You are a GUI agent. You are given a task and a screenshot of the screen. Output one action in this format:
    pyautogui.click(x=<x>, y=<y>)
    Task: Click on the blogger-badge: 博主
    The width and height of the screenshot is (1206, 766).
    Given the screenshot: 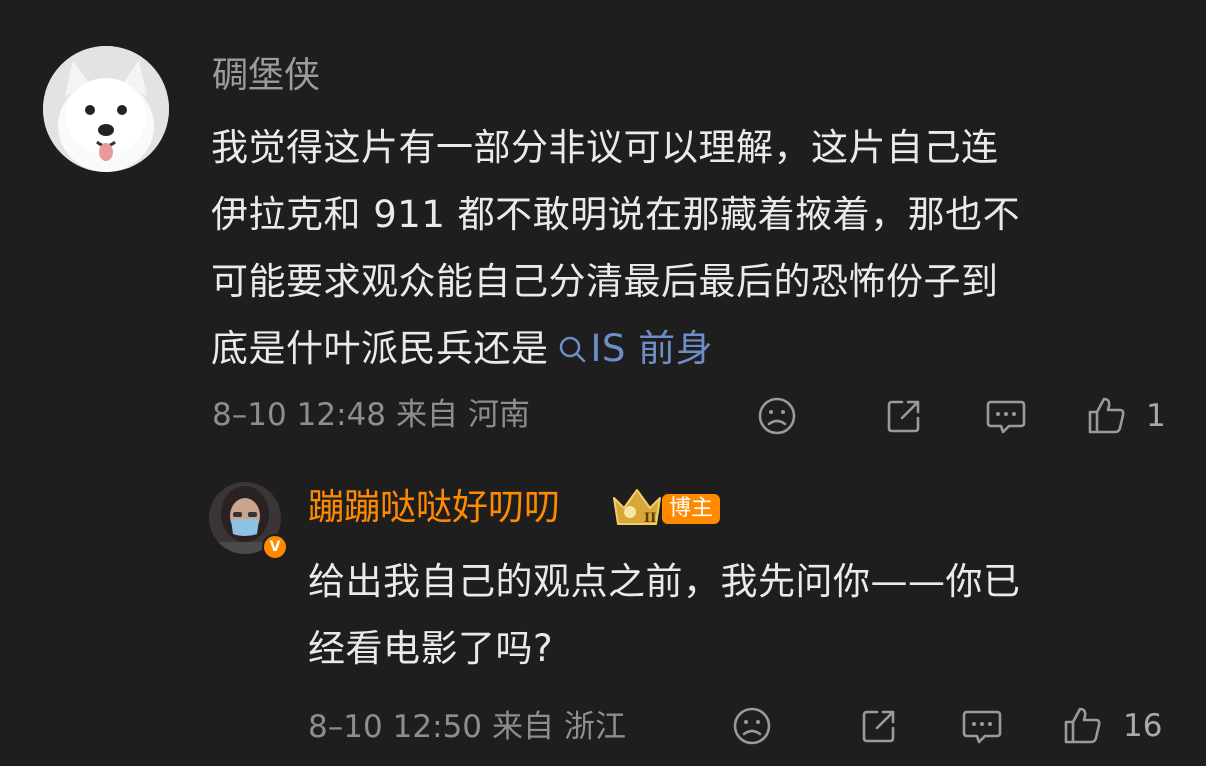 What is the action you would take?
    pyautogui.click(x=691, y=509)
    